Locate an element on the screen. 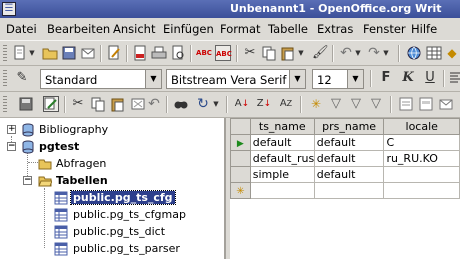  grid-cell: ru_RU.KO is located at coordinates (421, 158).